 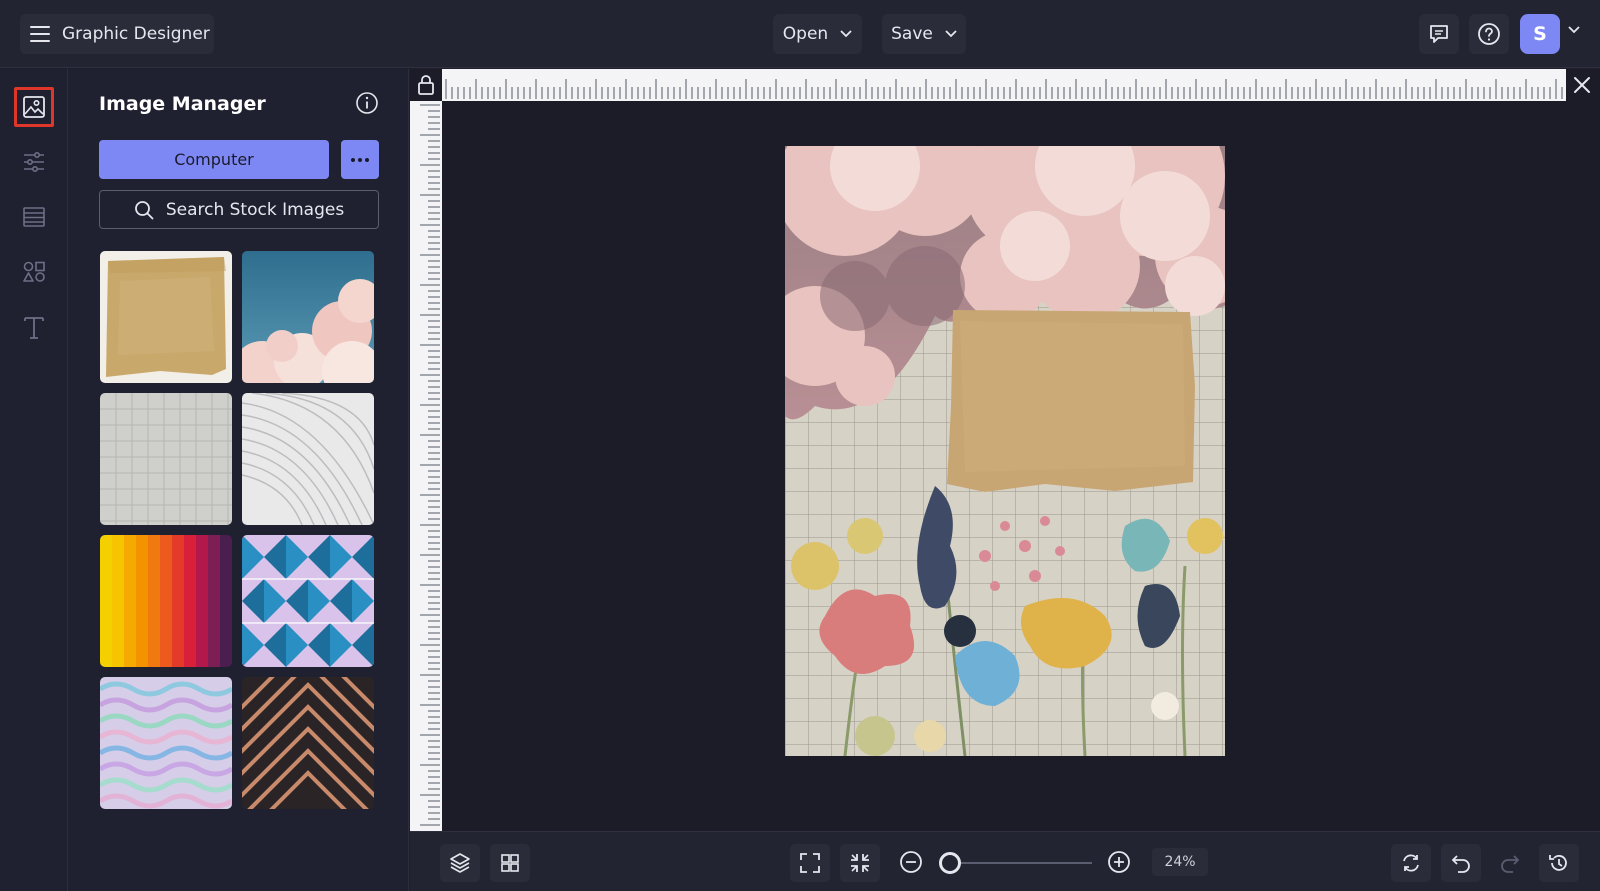 I want to click on save-dropdown-button: Save, so click(x=924, y=34).